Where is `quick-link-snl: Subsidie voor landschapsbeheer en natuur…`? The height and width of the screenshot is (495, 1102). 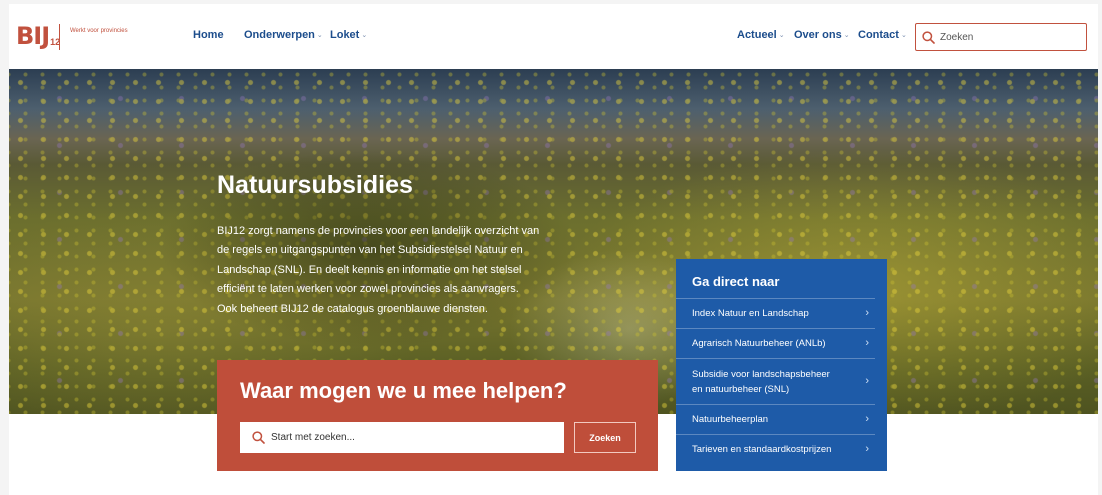 quick-link-snl: Subsidie voor landschapsbeheer en natuur… is located at coordinates (775, 381).